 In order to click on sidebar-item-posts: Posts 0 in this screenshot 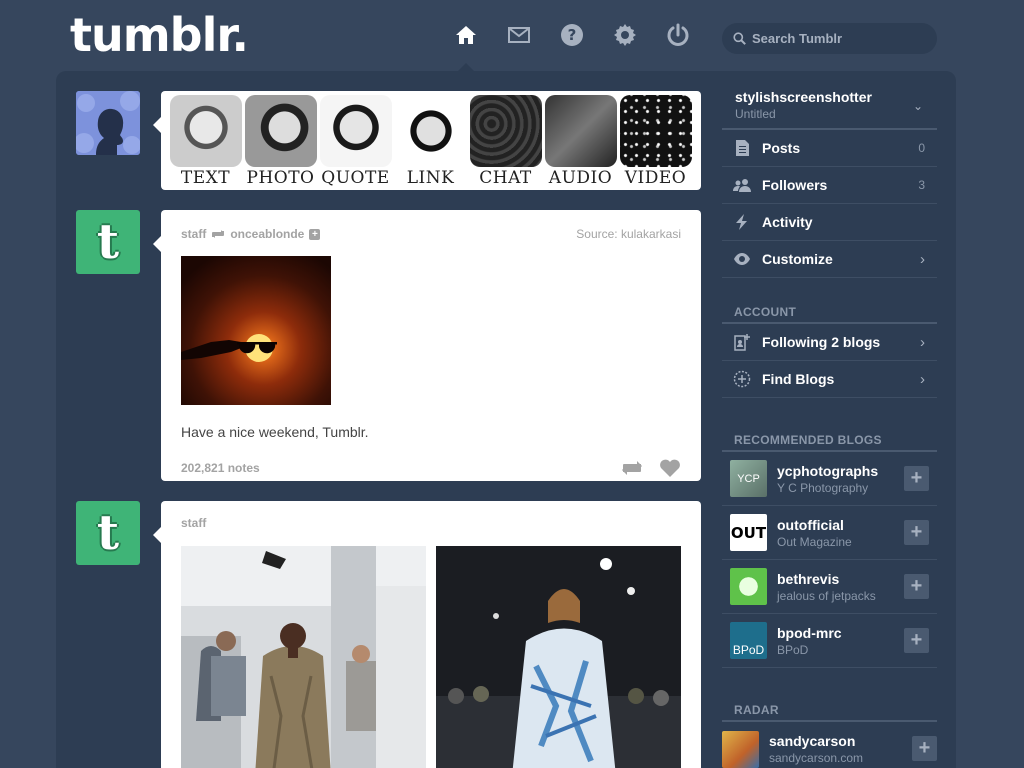, I will do `click(829, 148)`.